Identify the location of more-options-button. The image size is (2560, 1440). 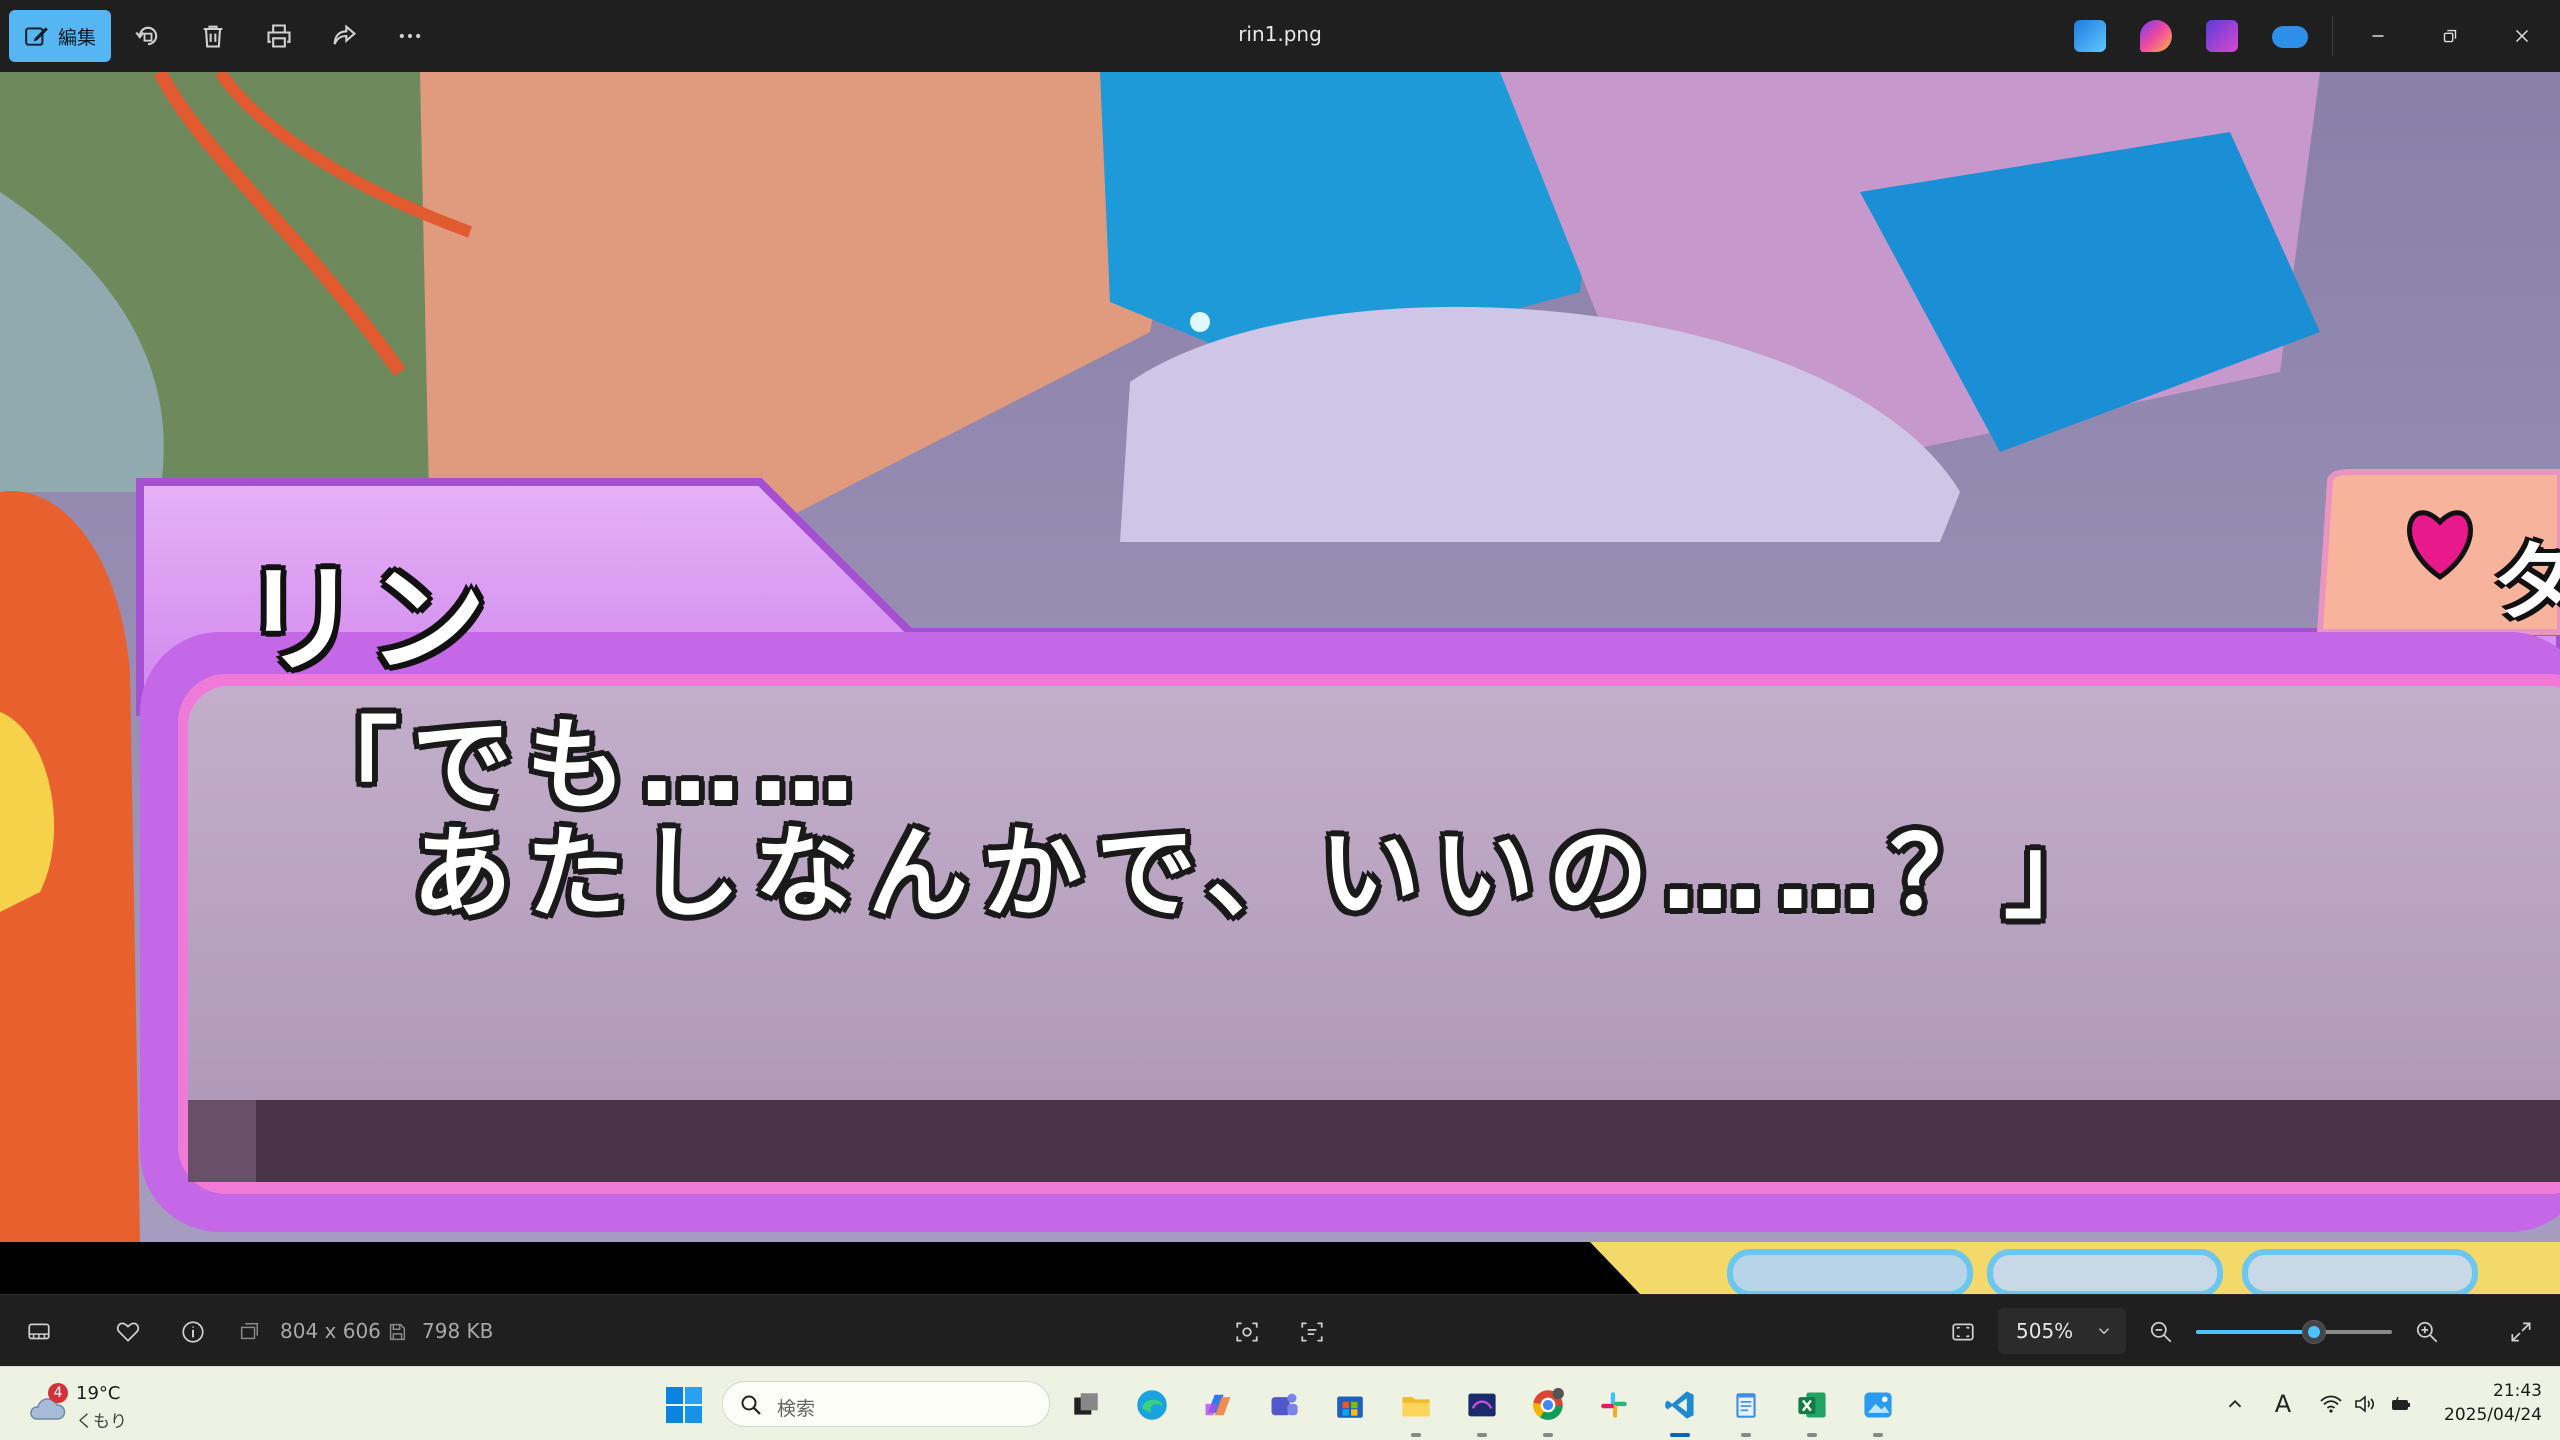
(410, 36).